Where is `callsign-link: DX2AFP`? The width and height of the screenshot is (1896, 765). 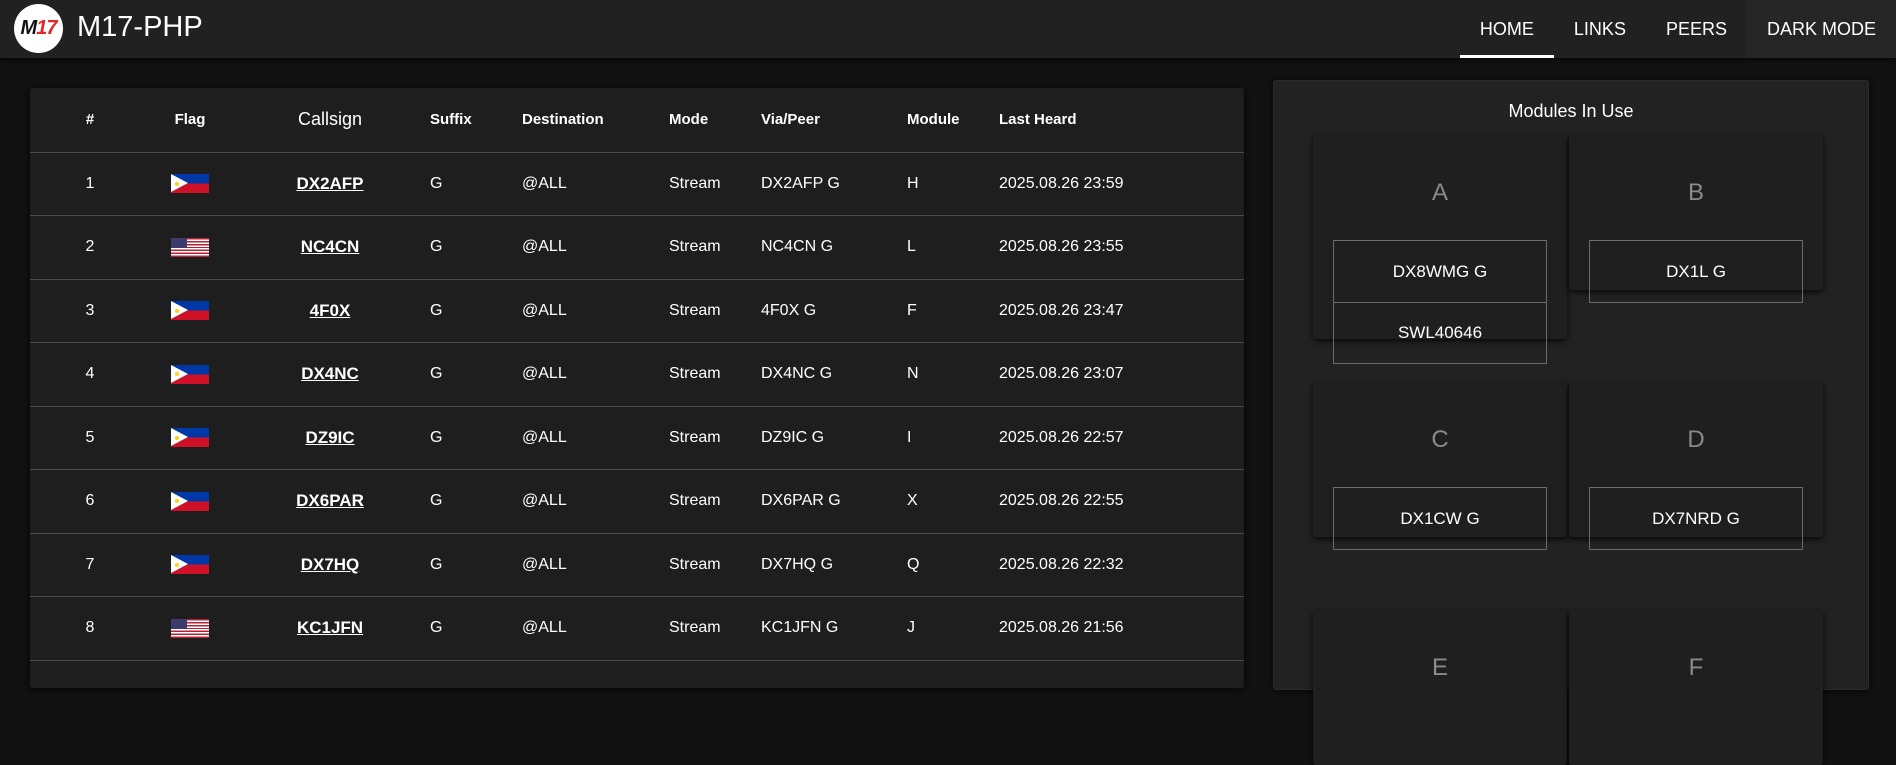 callsign-link: DX2AFP is located at coordinates (329, 183).